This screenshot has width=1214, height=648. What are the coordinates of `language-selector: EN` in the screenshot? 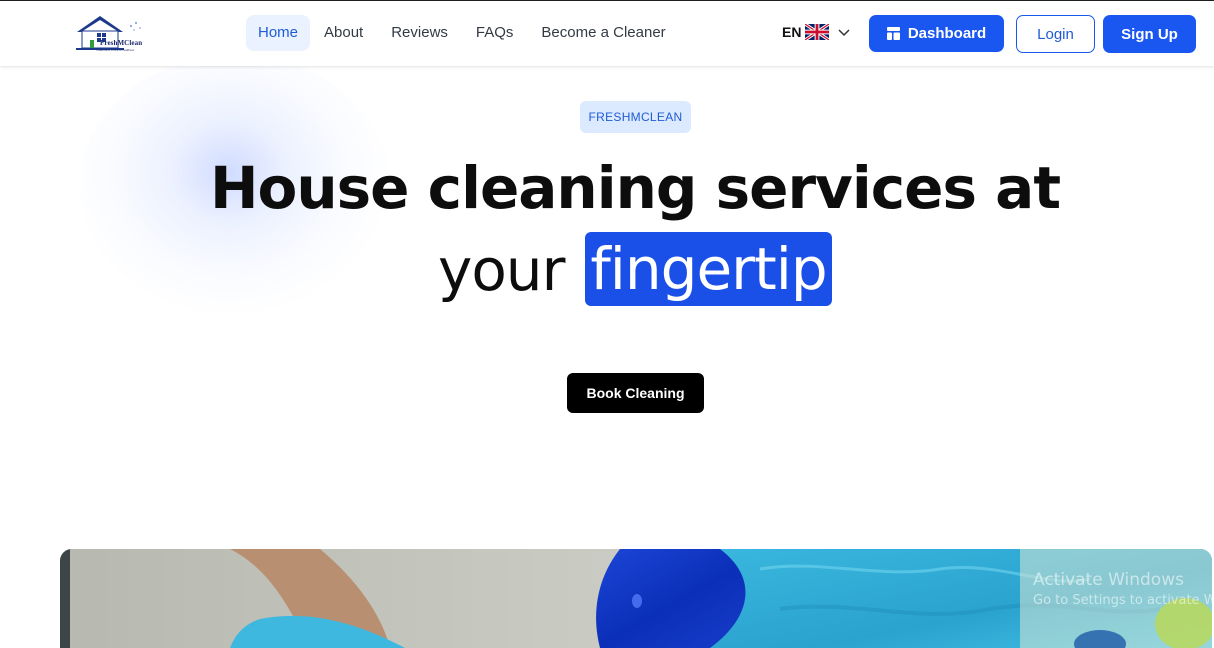 It's located at (816, 32).